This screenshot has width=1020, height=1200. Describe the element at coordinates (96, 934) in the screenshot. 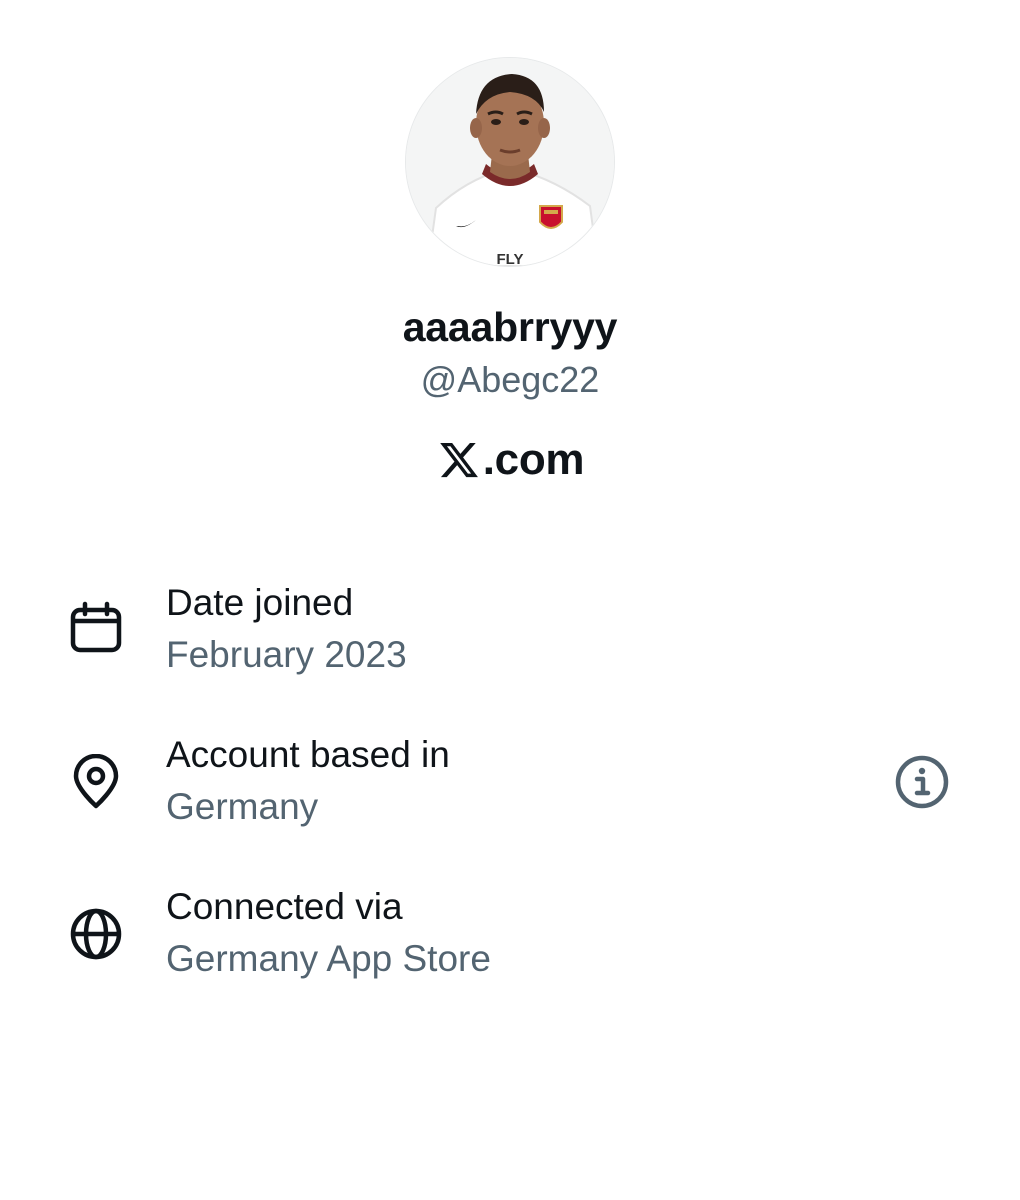

I see `globe-icon` at that location.